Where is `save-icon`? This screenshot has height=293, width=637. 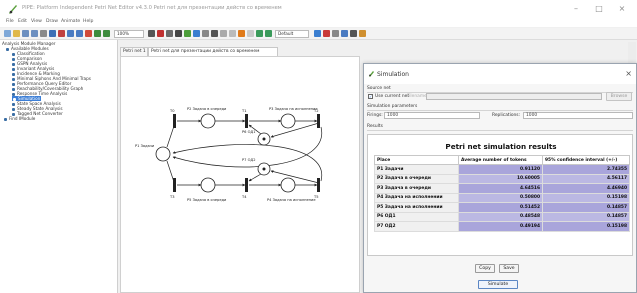 save-icon is located at coordinates (25, 33).